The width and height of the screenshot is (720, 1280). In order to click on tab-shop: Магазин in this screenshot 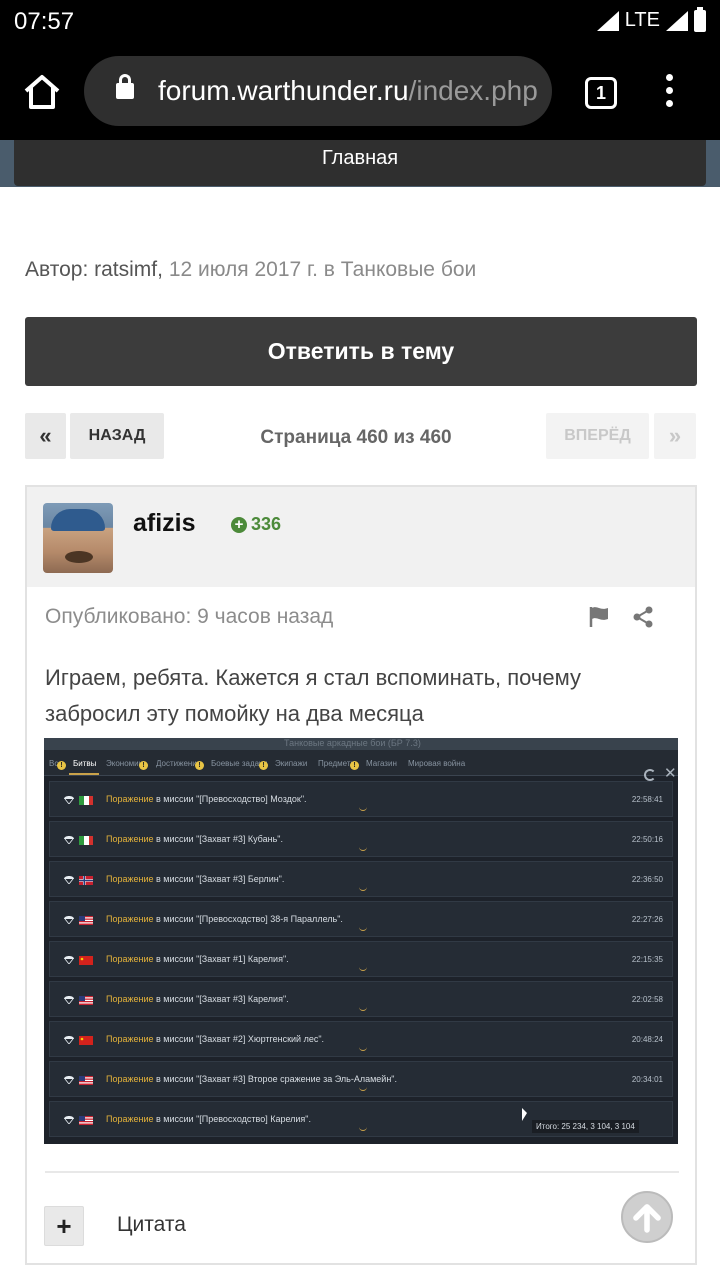, I will do `click(381, 763)`.